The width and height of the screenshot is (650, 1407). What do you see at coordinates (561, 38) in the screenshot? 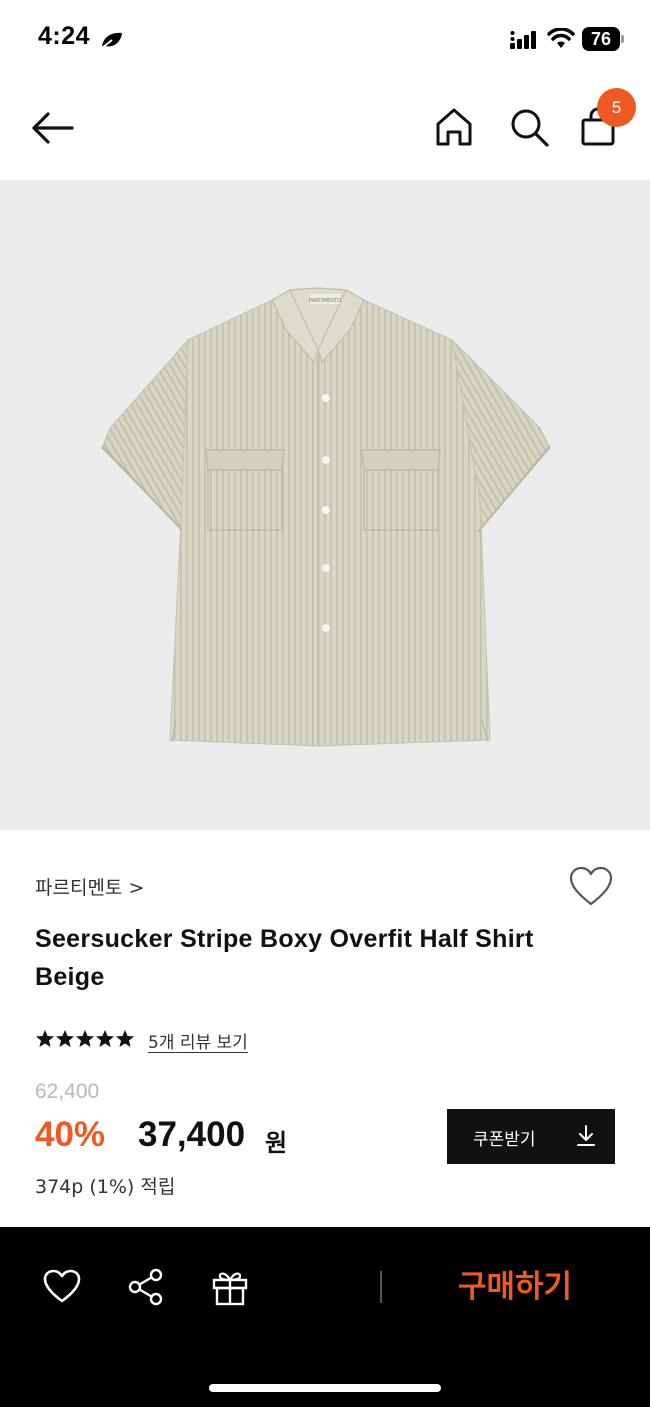
I see `wifi-icon` at bounding box center [561, 38].